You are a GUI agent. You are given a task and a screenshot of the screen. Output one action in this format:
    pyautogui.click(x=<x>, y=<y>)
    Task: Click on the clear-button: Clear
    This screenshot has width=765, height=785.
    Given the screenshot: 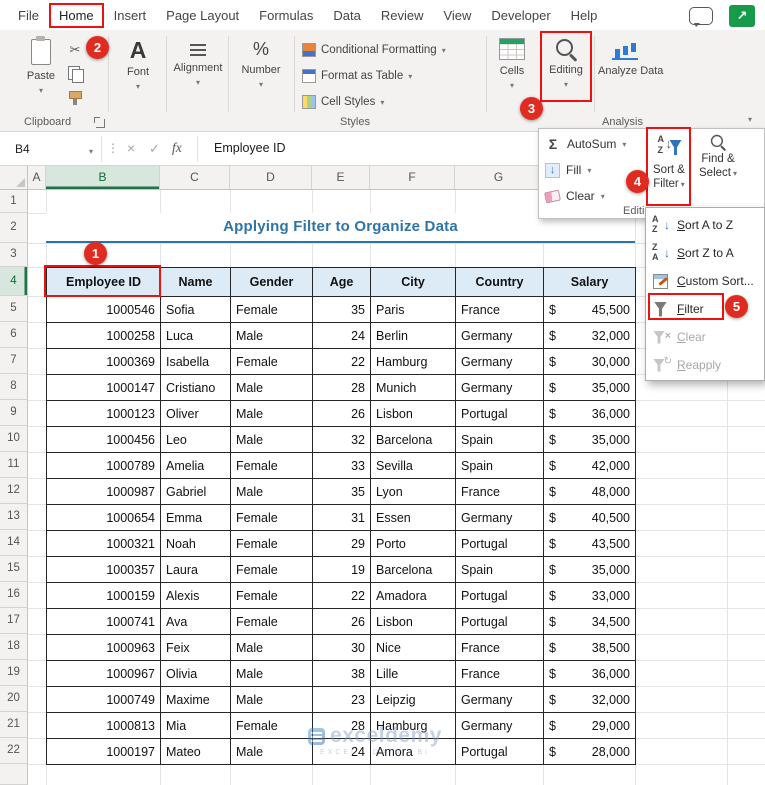 What is the action you would take?
    pyautogui.click(x=574, y=196)
    